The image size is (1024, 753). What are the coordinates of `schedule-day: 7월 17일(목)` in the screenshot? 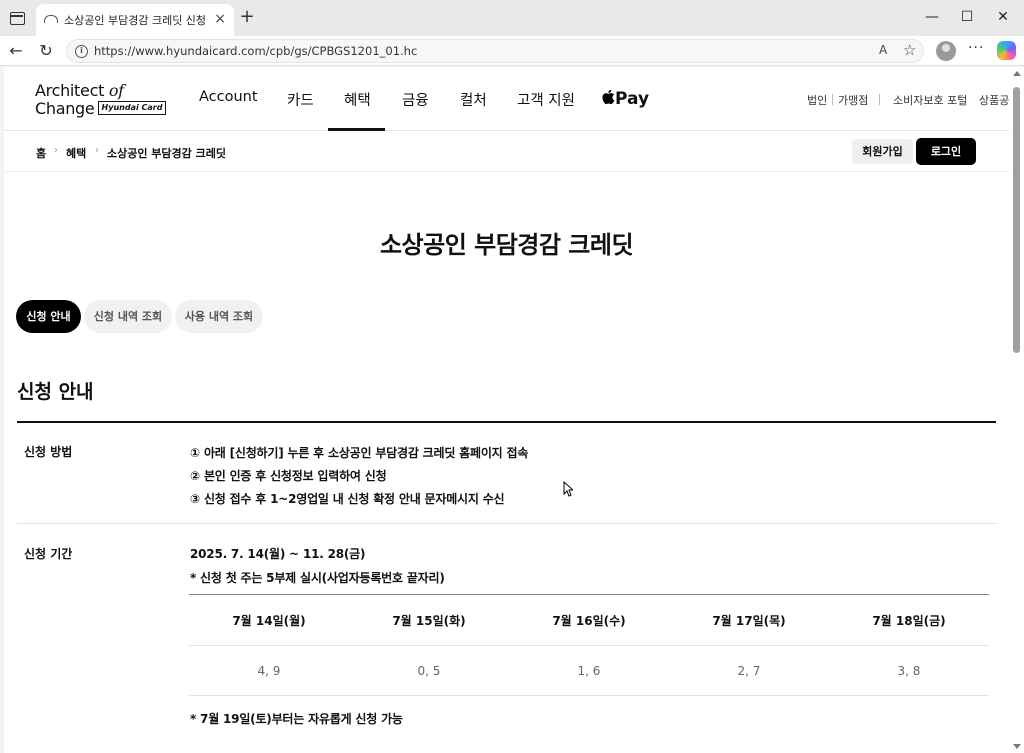 It's located at (749, 621).